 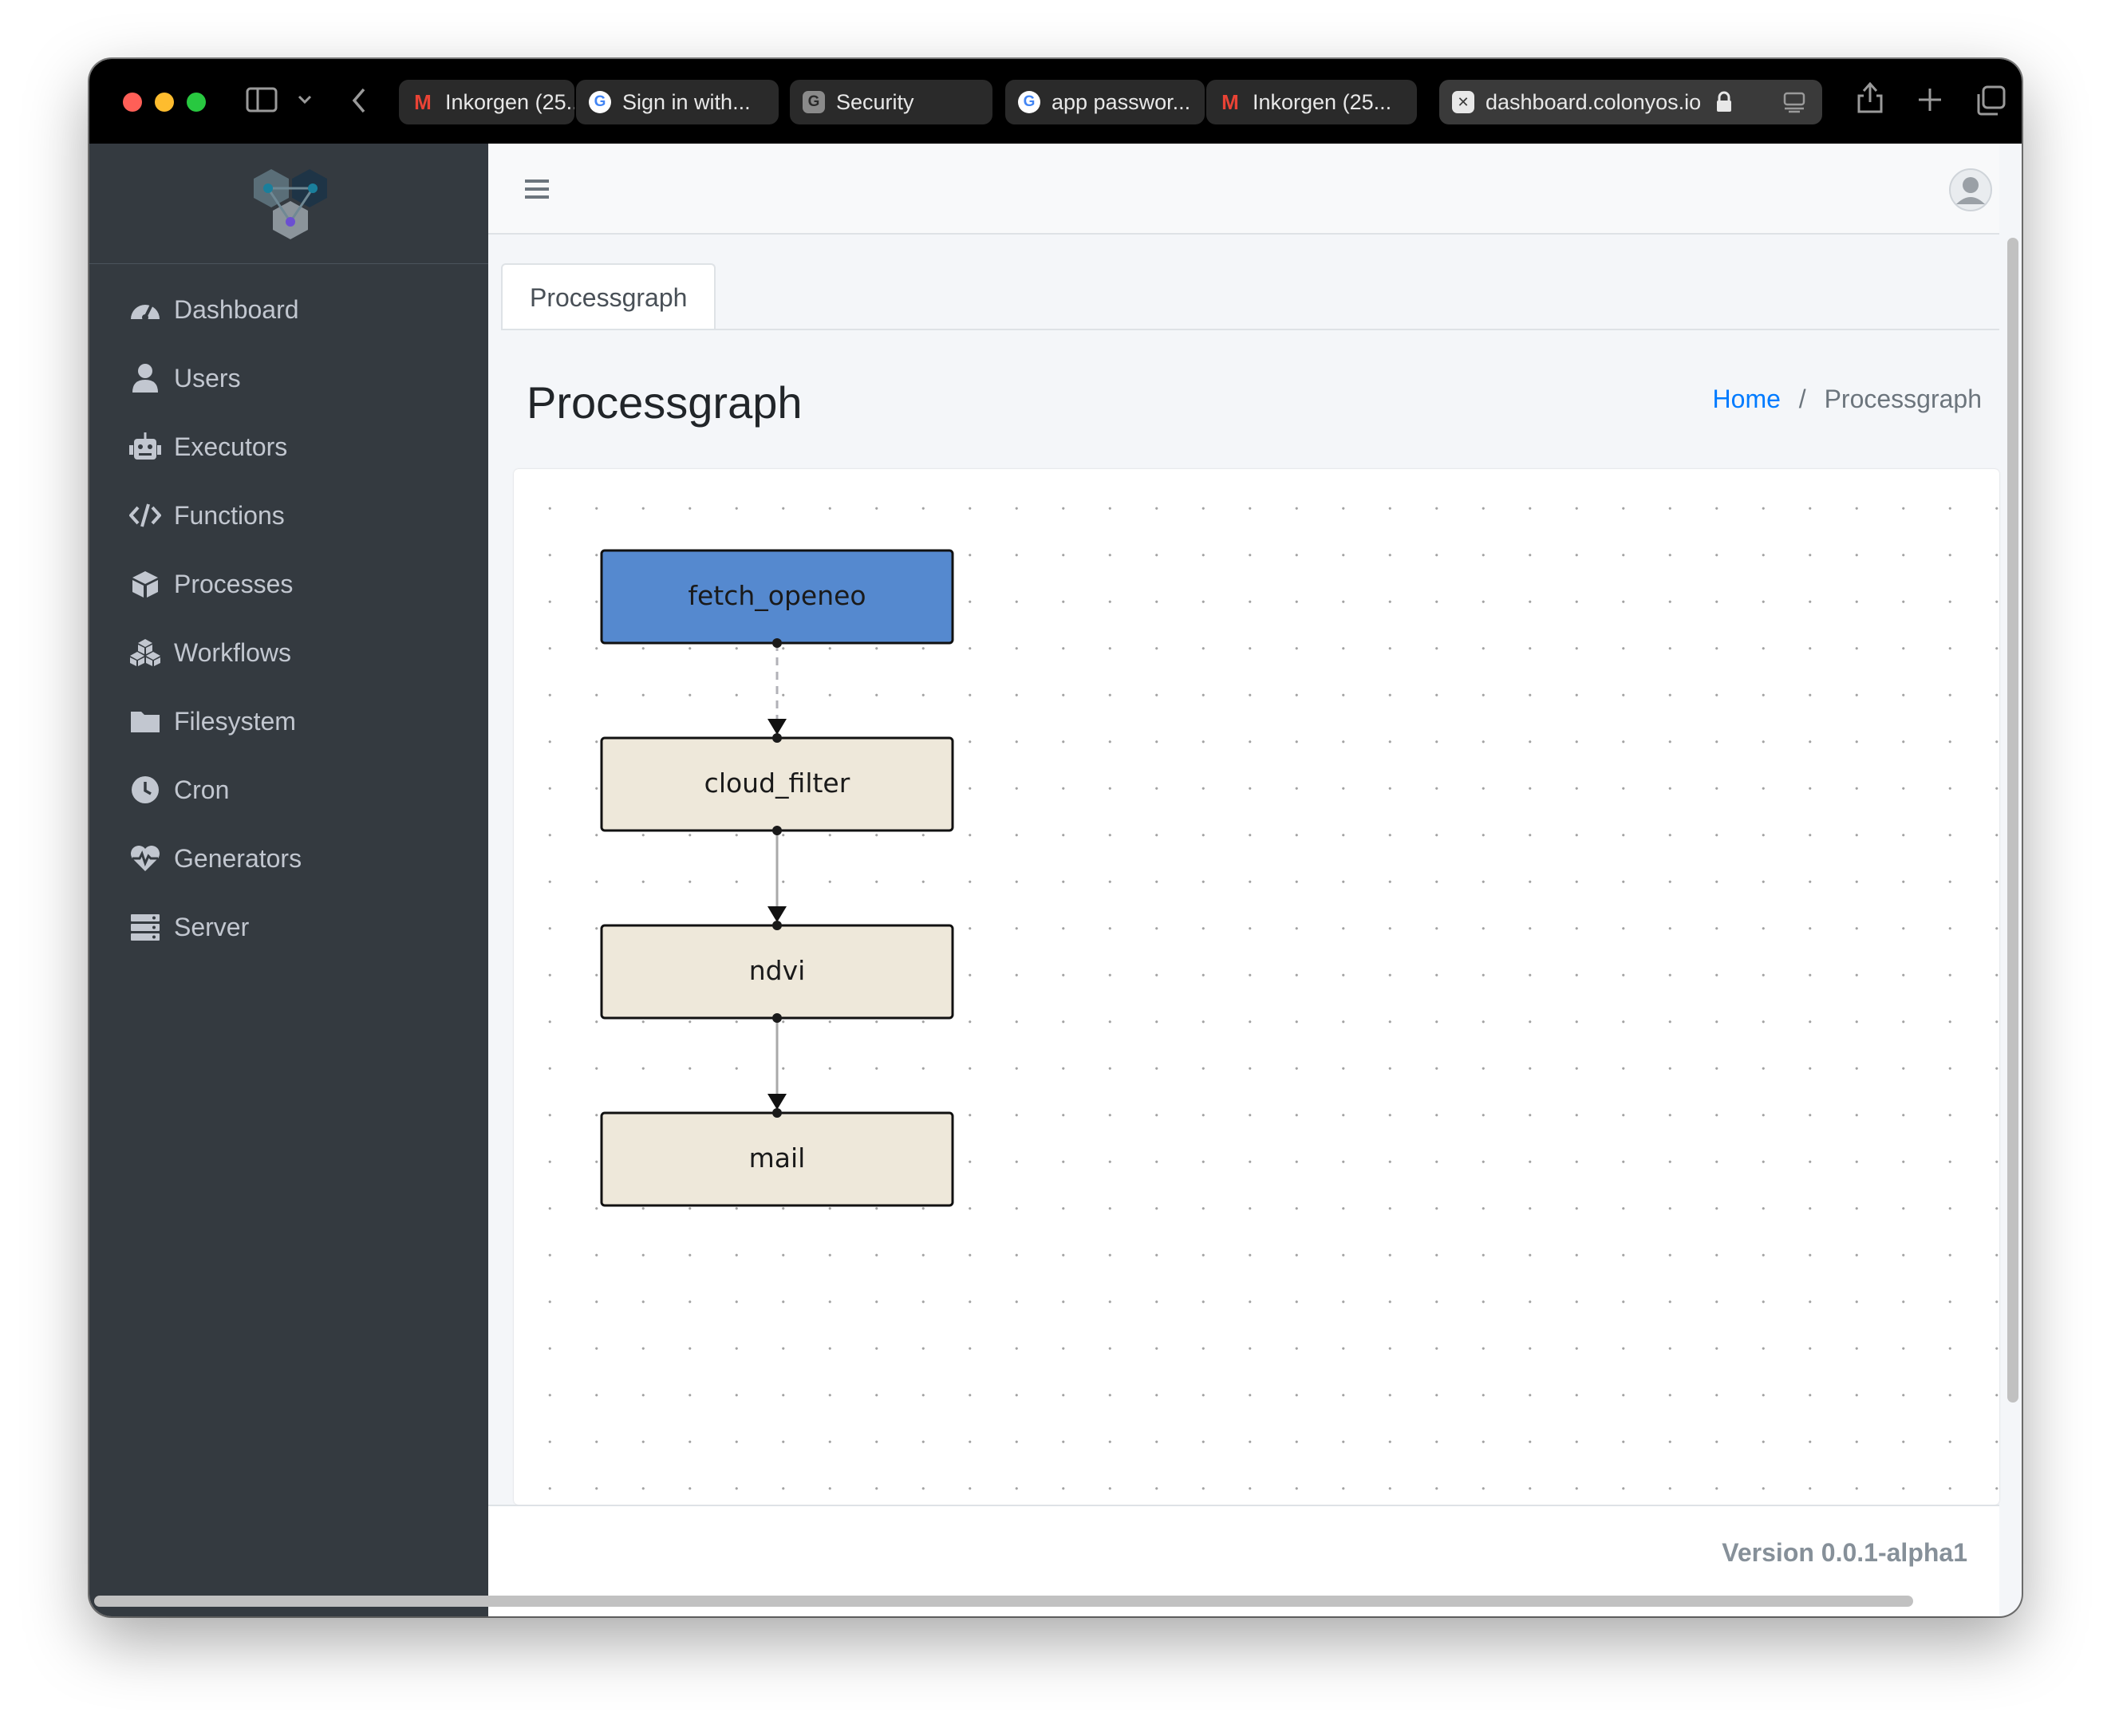 What do you see at coordinates (1463, 102) in the screenshot?
I see `close-tab-icon: ✕` at bounding box center [1463, 102].